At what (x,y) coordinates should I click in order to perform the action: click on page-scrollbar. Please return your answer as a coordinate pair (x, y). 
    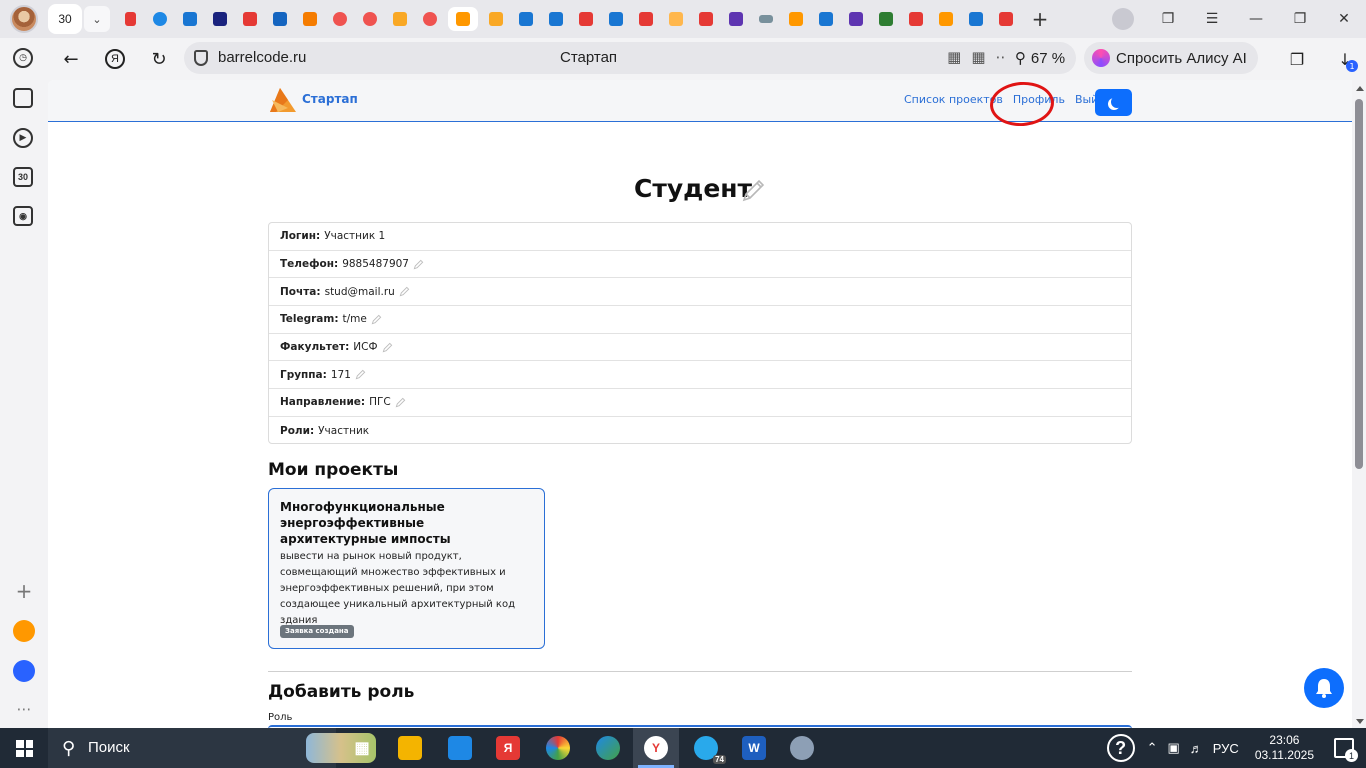
    Looking at the image, I should click on (1359, 404).